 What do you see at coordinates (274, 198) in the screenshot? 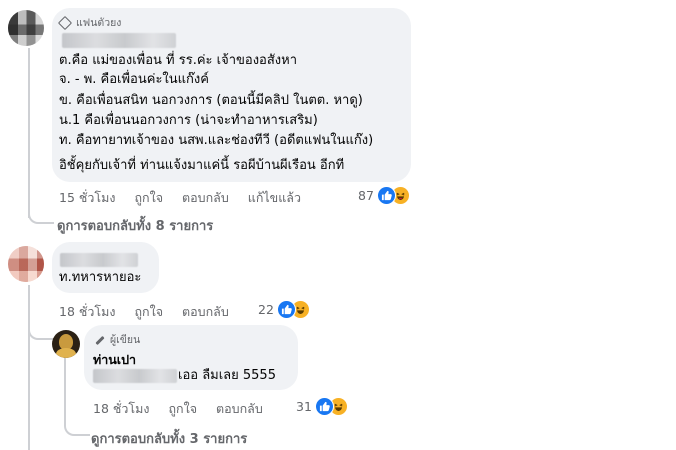
I see `edited-label: แก้ไขแล้ว` at bounding box center [274, 198].